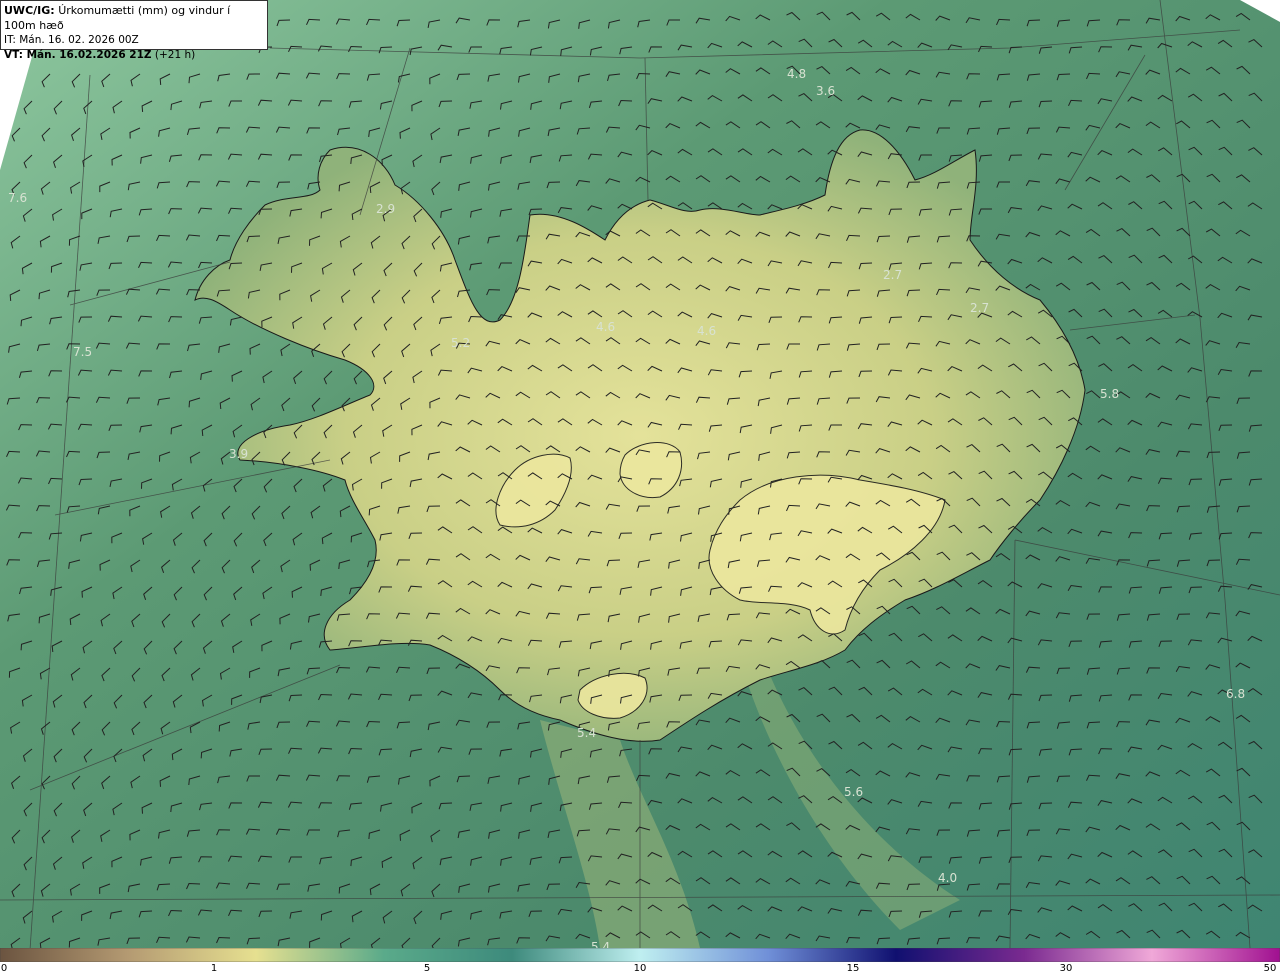 The image size is (1280, 978). Describe the element at coordinates (1270, 968) in the screenshot. I see `colorbar-tick: 50` at that location.